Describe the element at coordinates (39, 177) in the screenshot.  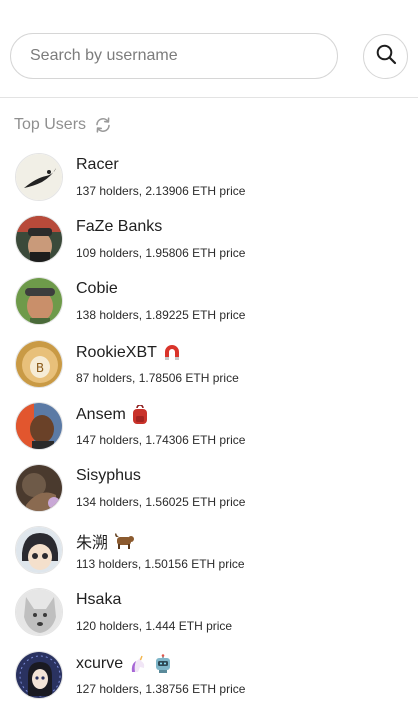
I see `racer-avatar` at that location.